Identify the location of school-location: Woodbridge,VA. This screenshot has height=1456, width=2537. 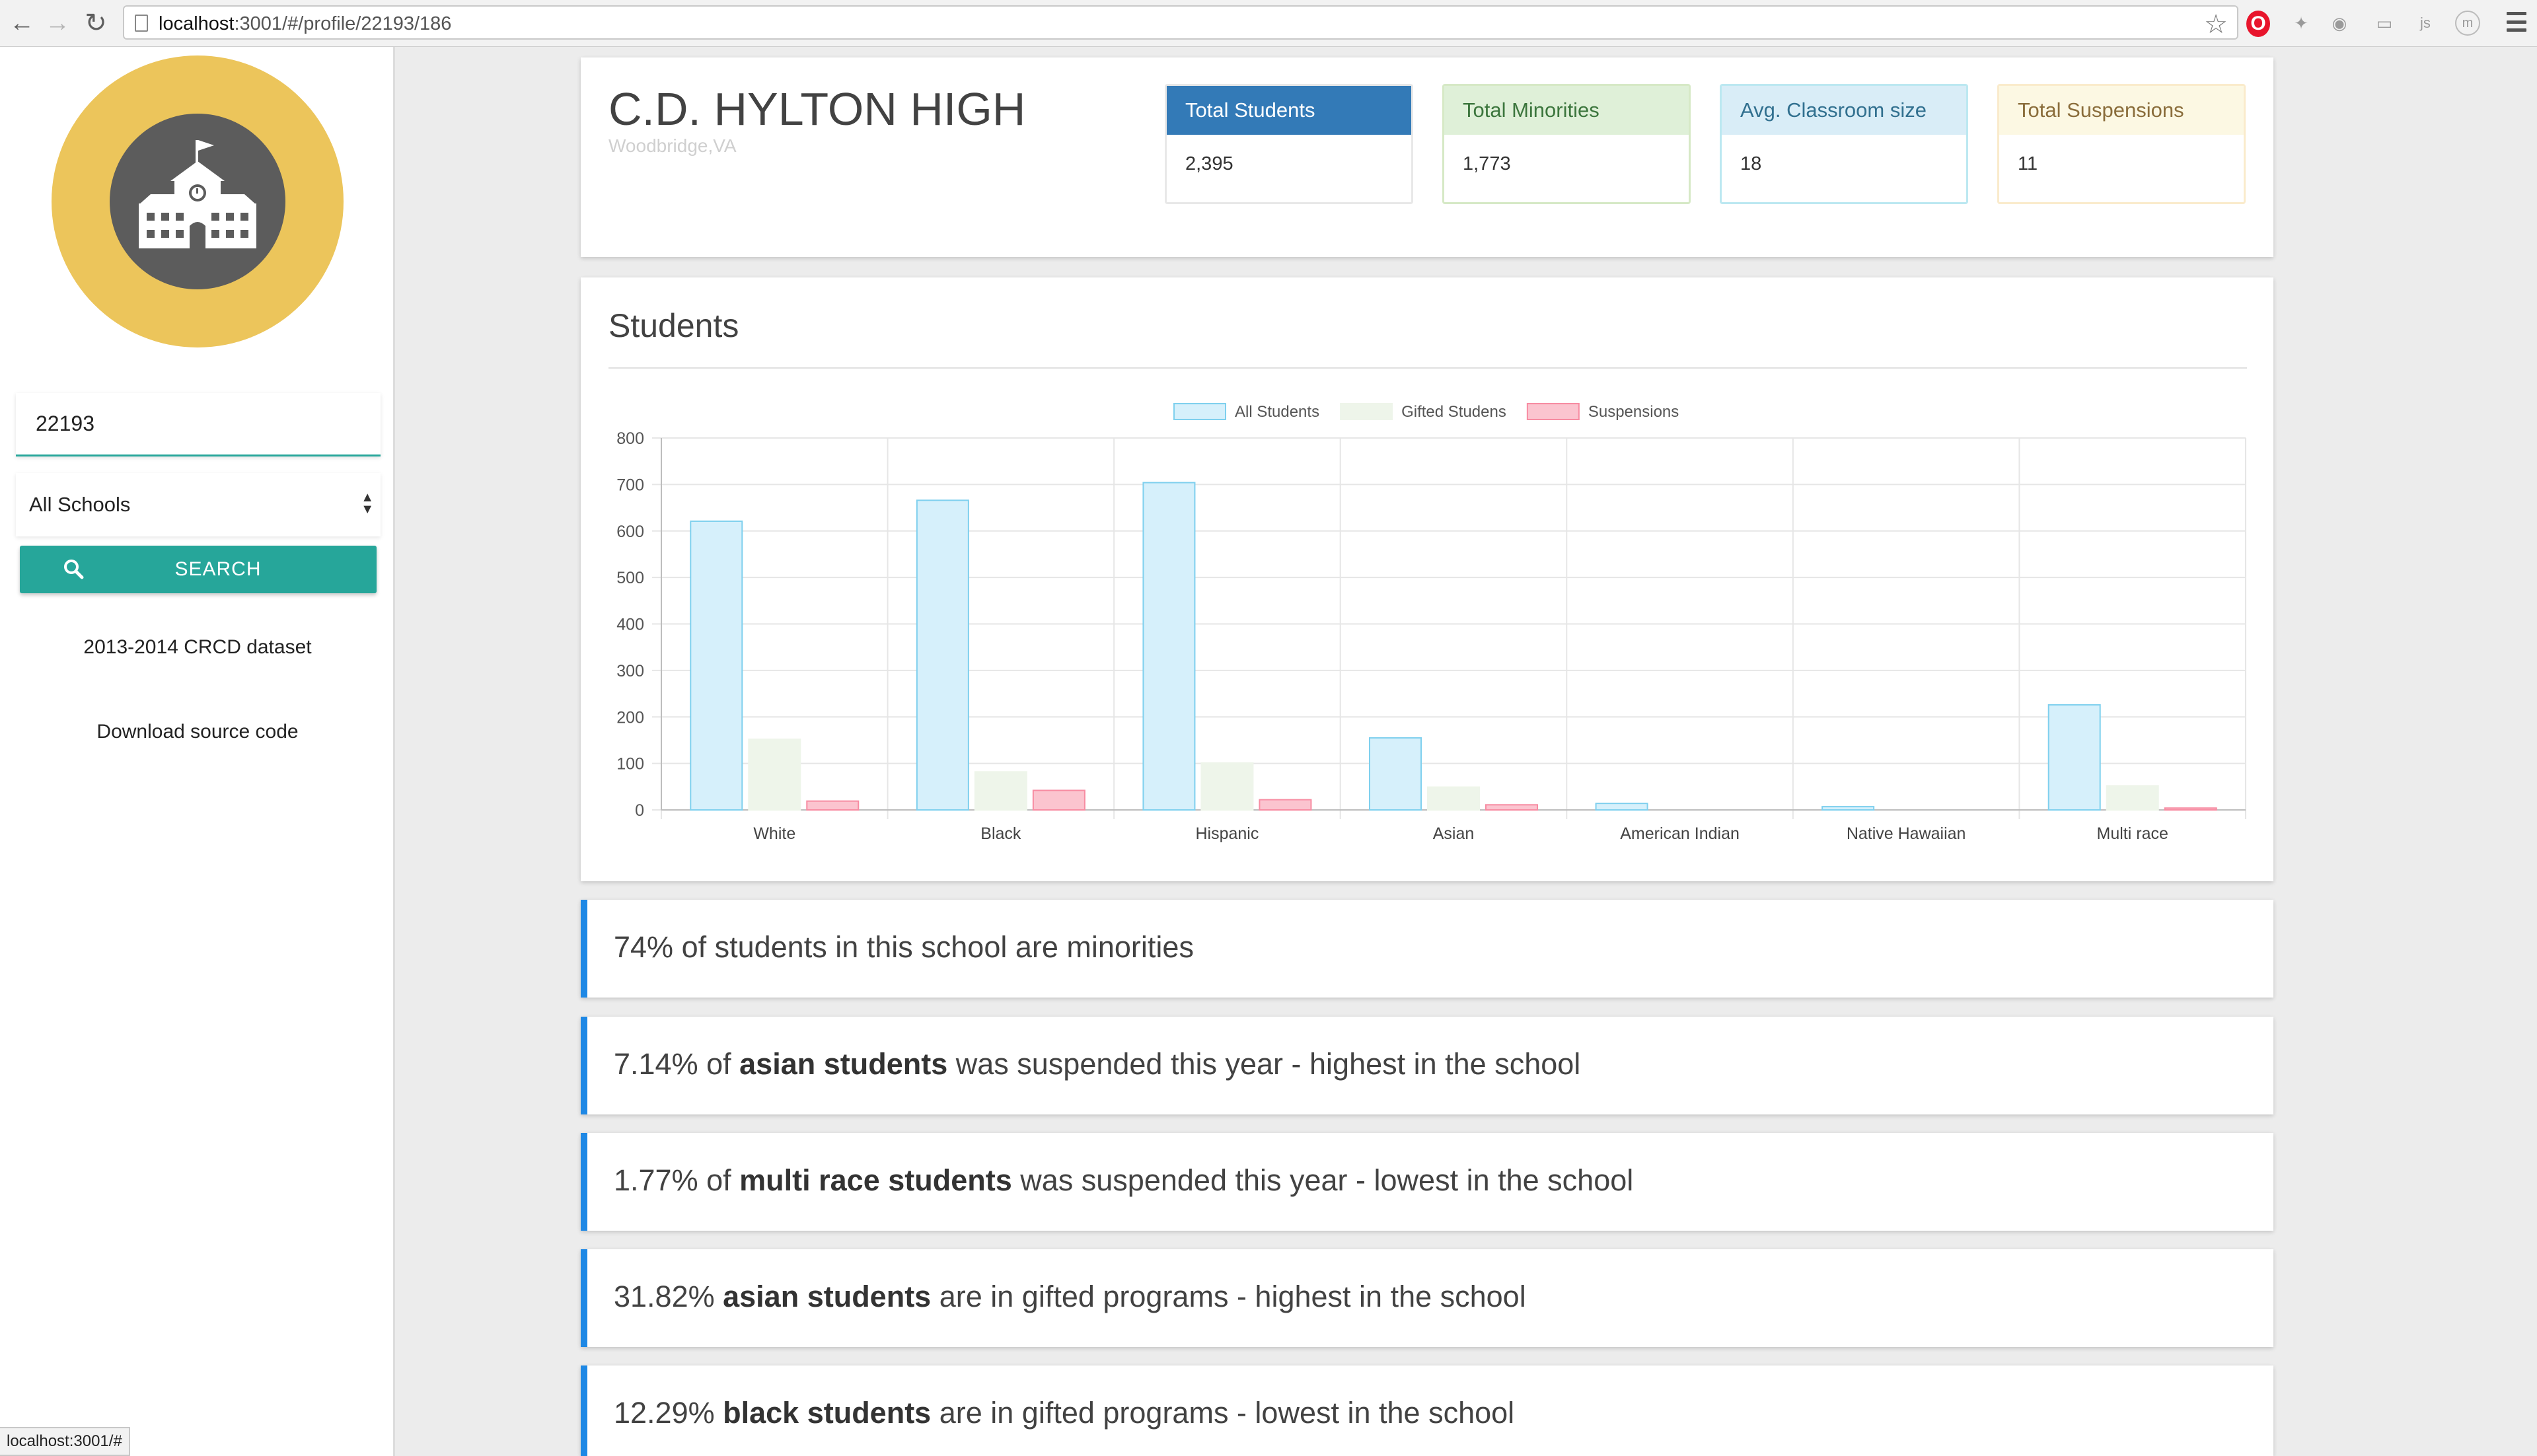
(672, 145).